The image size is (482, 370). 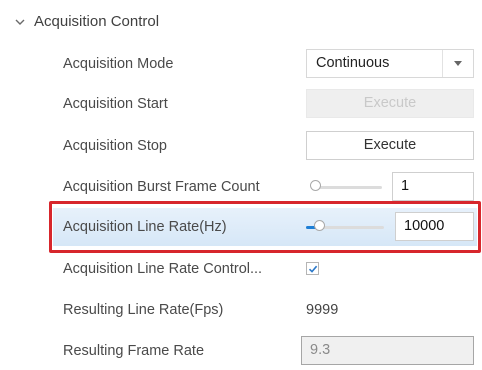 I want to click on acquisition-mode-select: Continuous, so click(x=390, y=63).